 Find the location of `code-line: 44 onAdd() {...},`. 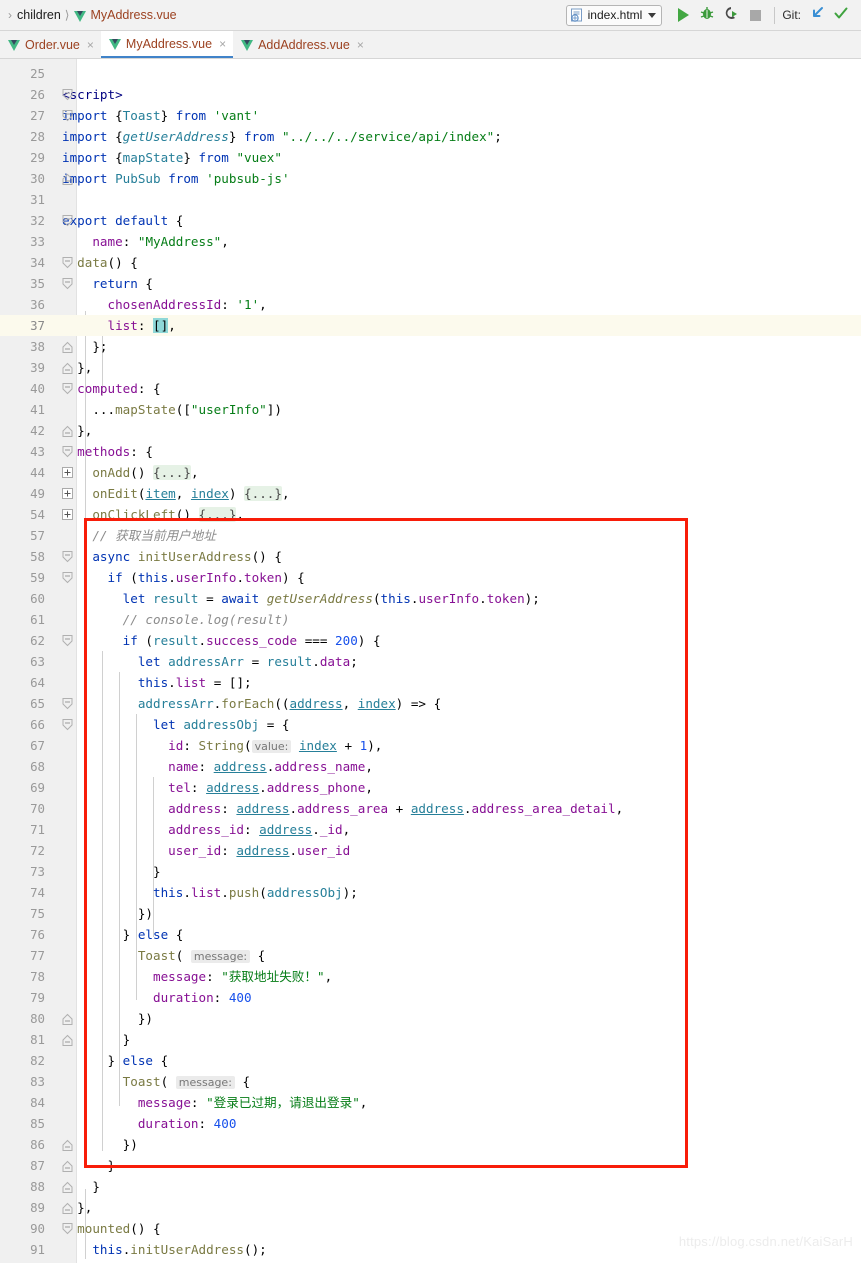

code-line: 44 onAdd() {...}, is located at coordinates (430, 472).